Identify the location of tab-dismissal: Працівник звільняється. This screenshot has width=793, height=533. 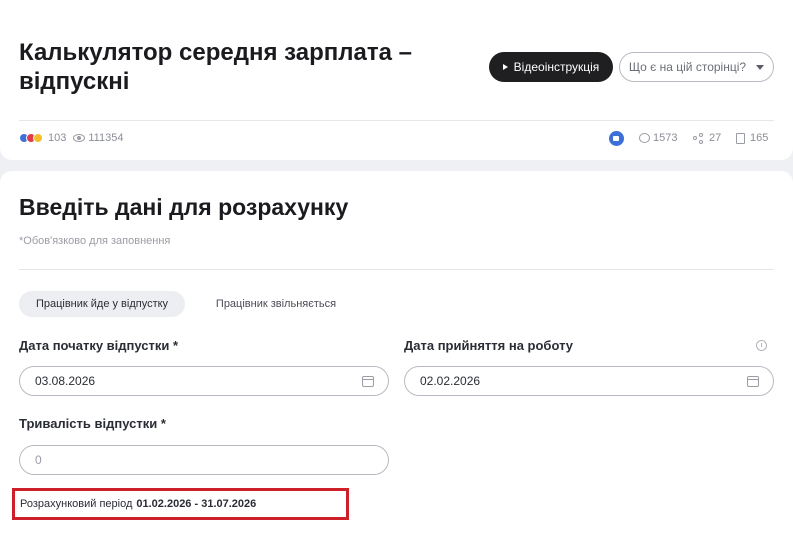
(276, 304).